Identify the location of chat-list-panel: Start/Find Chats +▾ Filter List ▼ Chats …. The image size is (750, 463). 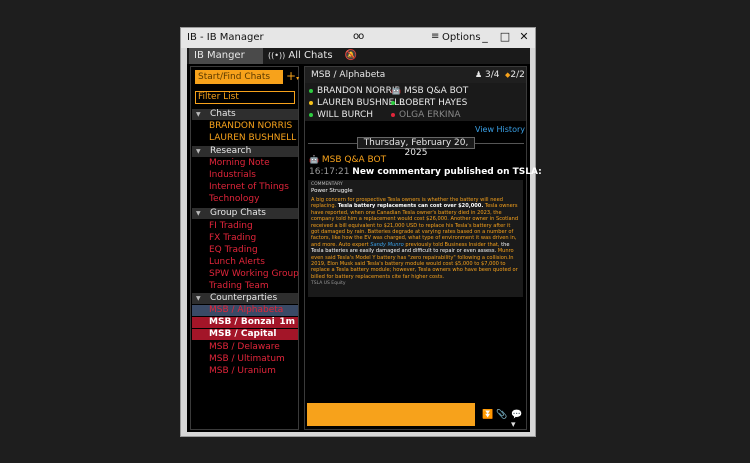
(244, 248).